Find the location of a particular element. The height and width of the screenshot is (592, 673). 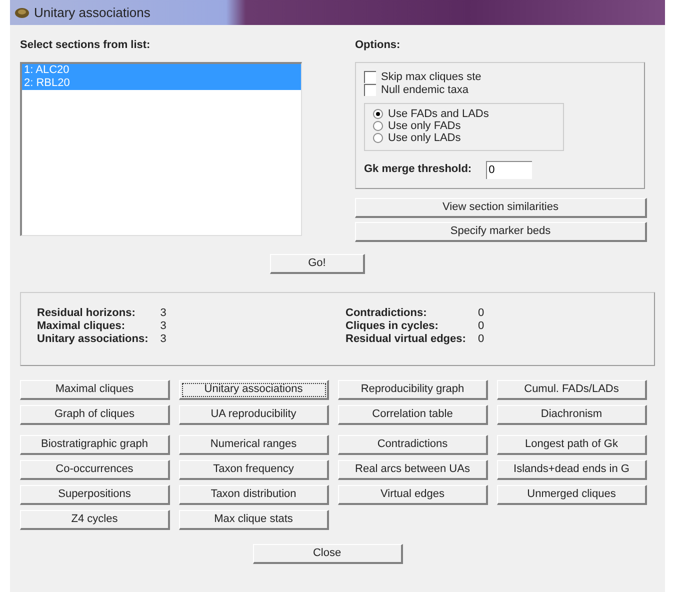

command-button: Diachronism is located at coordinates (572, 414).